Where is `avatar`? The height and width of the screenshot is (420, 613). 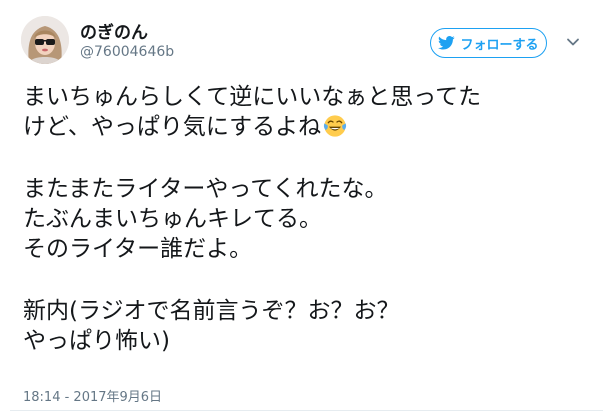 avatar is located at coordinates (45, 40).